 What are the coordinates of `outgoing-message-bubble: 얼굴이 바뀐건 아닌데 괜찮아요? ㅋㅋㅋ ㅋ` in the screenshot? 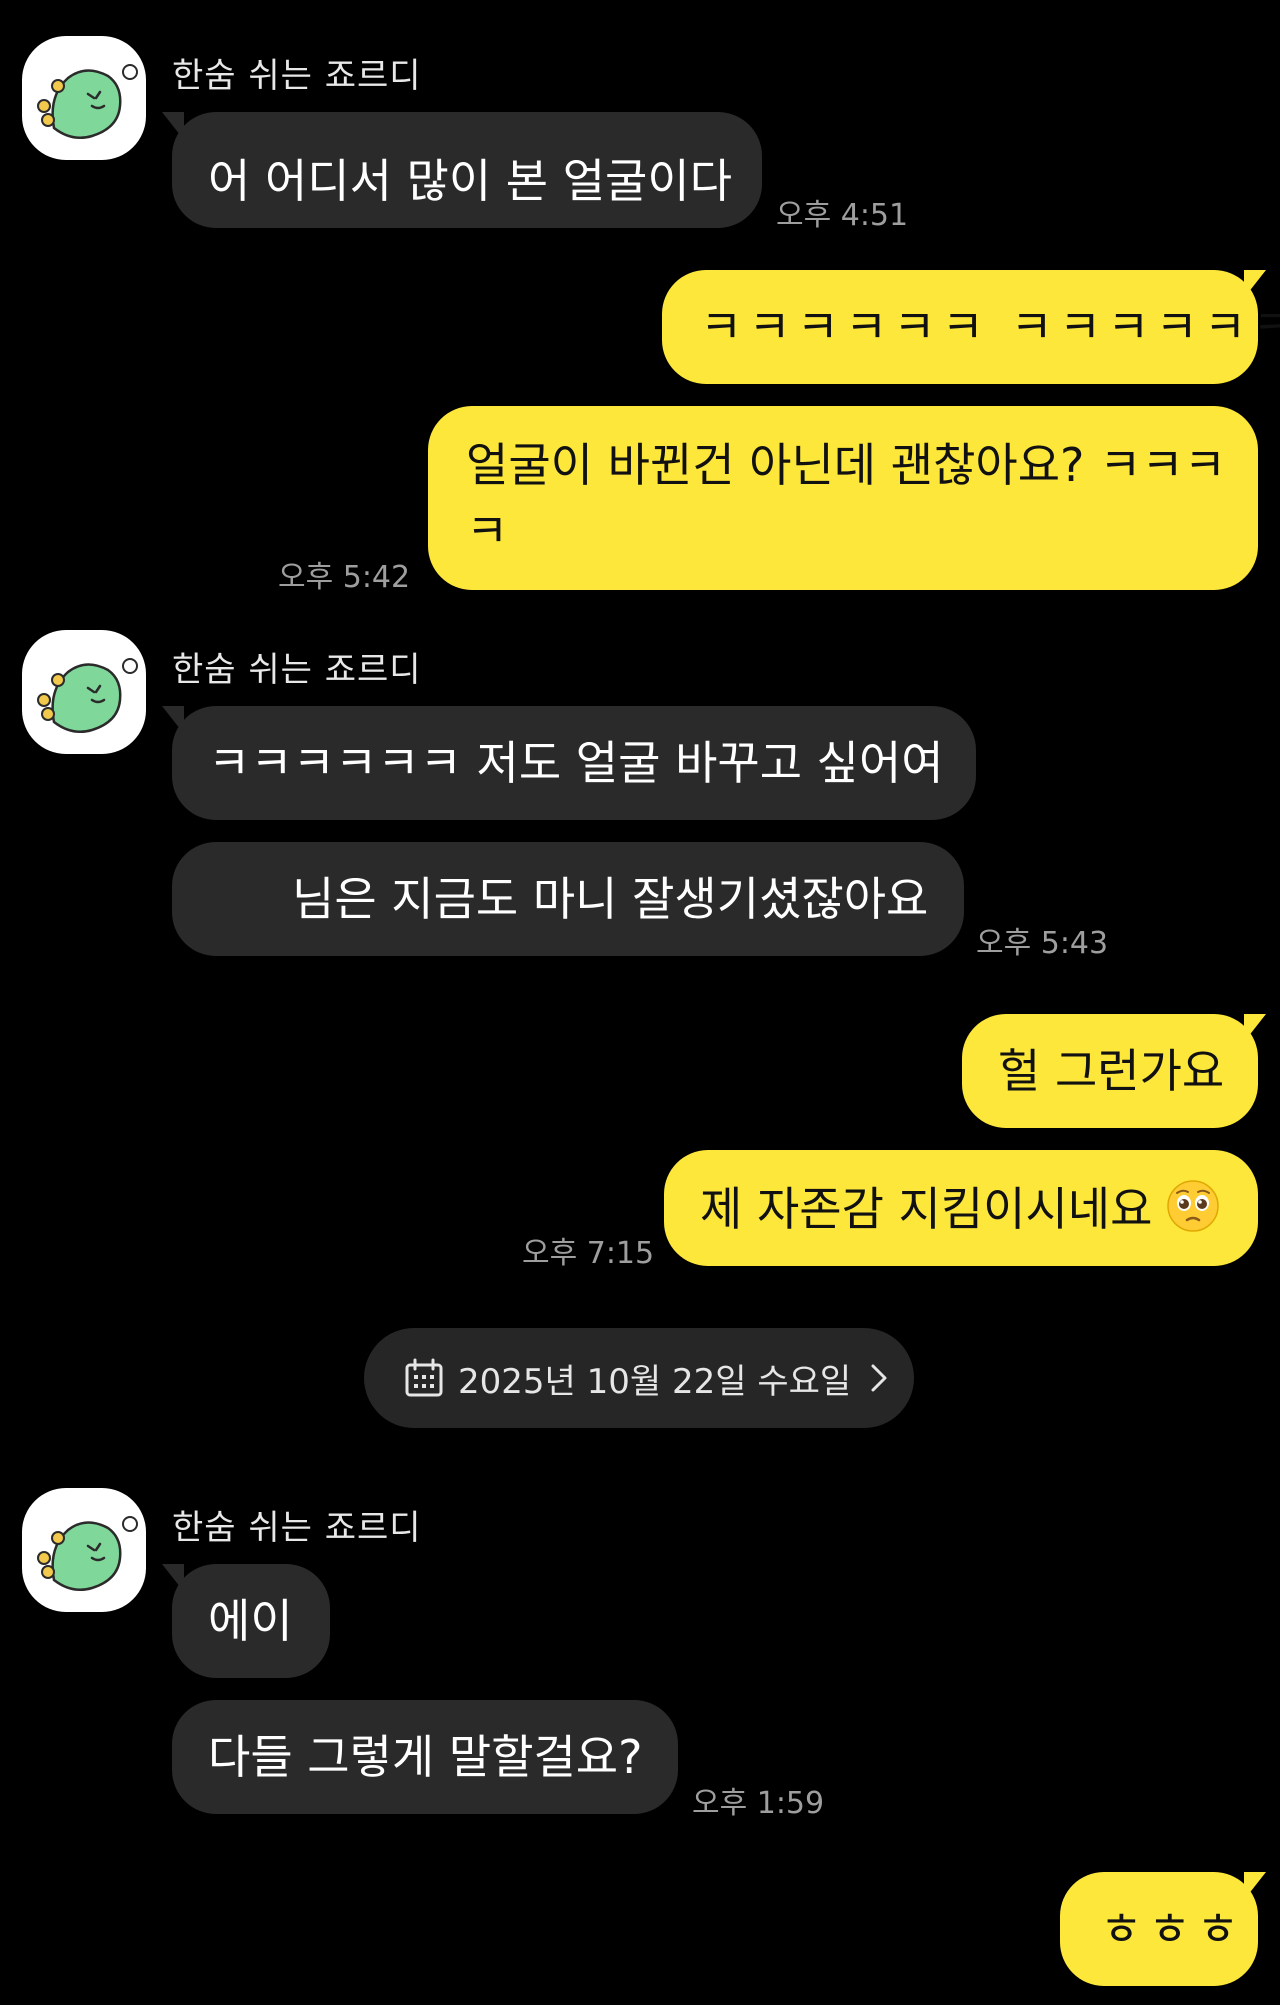 It's located at (843, 498).